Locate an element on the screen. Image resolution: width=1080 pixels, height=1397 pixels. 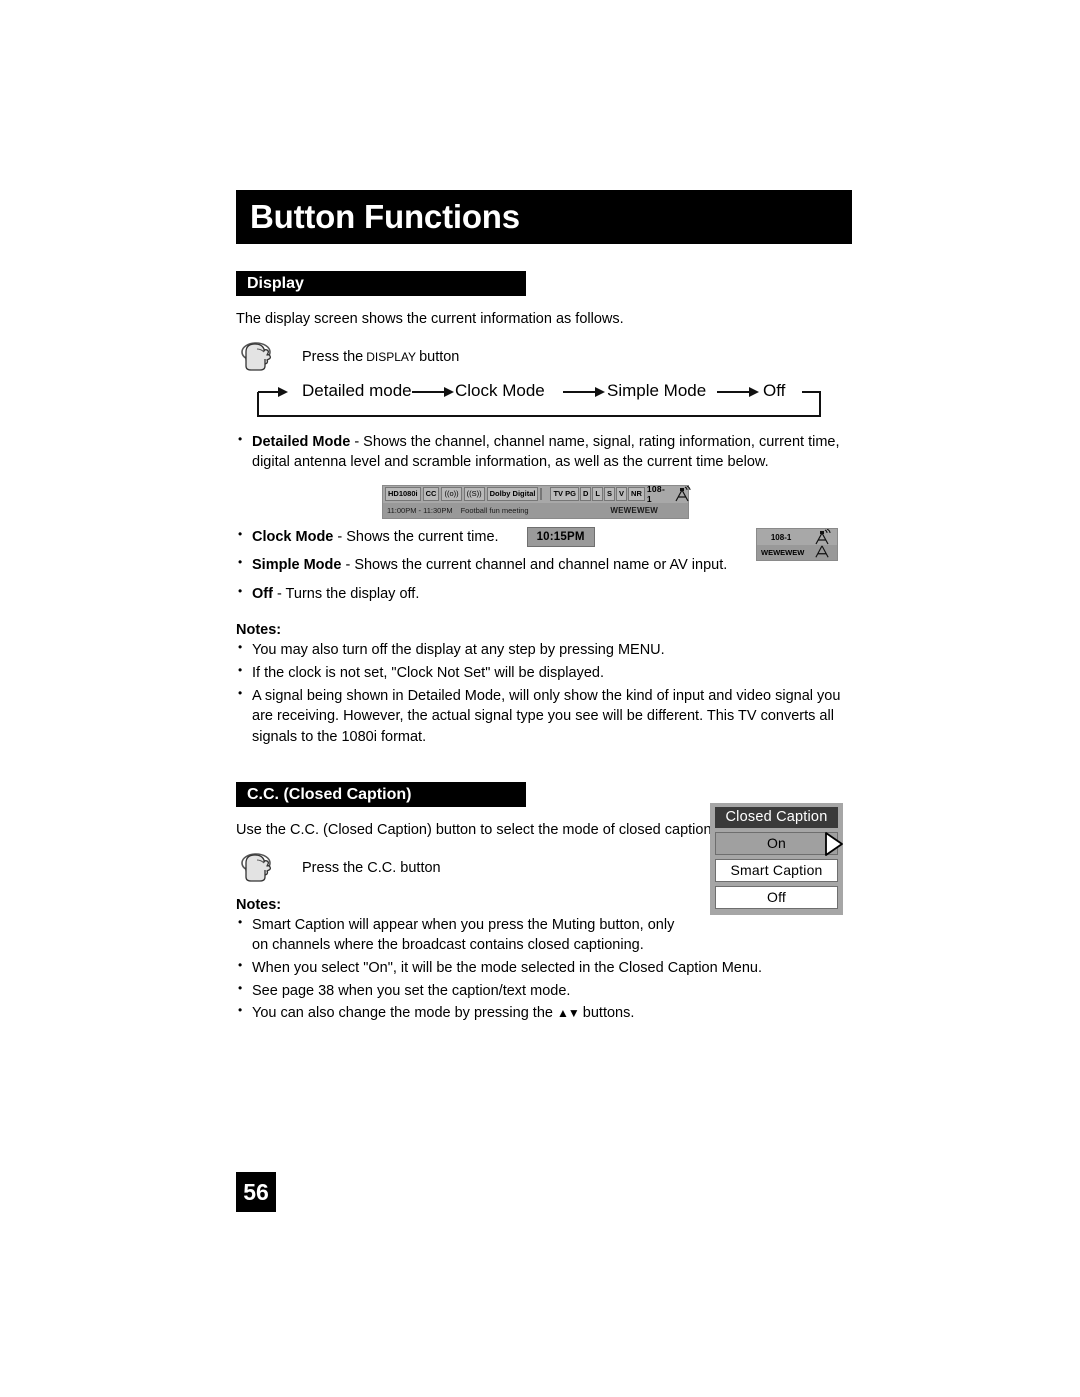
display-key-name: Display is located at coordinates (391, 356).